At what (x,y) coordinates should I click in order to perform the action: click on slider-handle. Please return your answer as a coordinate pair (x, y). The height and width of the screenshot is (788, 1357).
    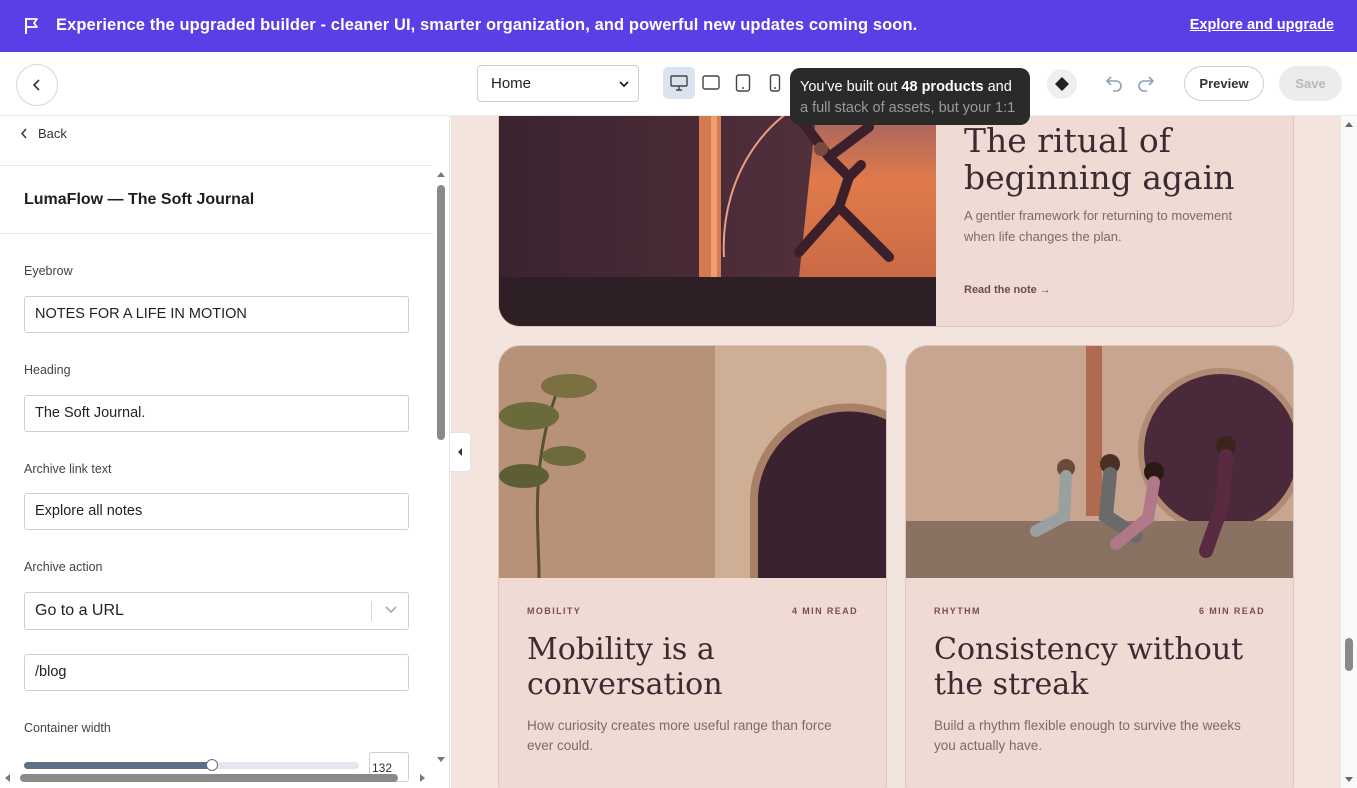
    Looking at the image, I should click on (211, 765).